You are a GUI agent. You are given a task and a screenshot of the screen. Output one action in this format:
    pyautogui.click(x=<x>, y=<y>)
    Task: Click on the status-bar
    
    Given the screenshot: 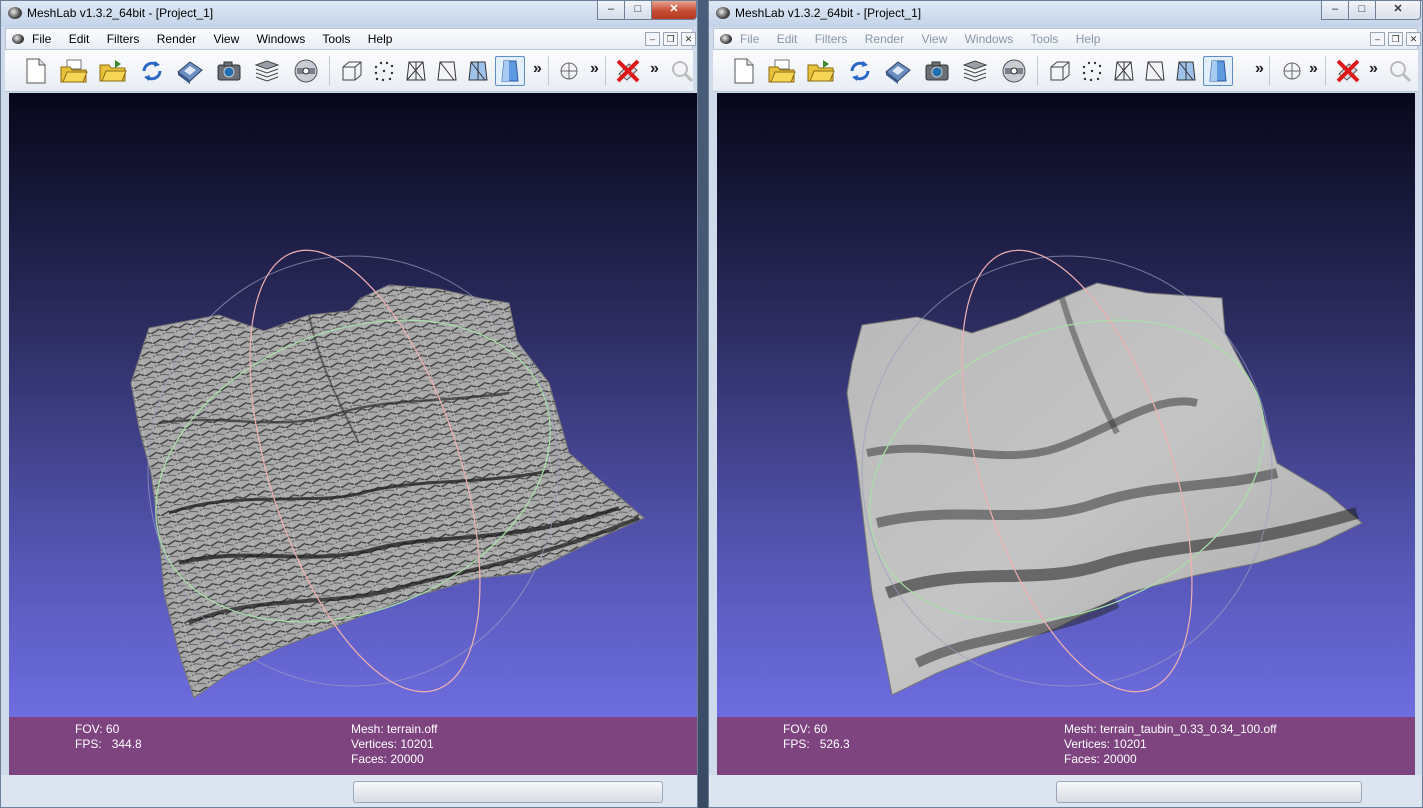 What is the action you would take?
    pyautogui.click(x=1065, y=791)
    